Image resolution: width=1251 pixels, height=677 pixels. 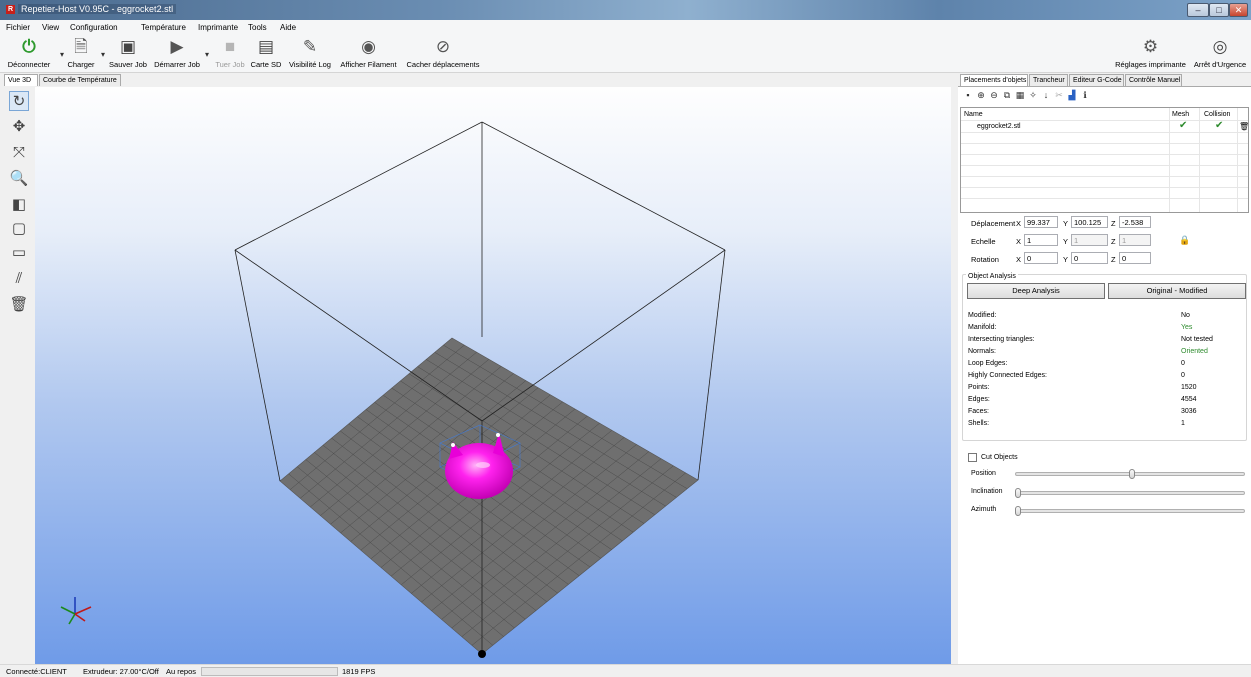 I want to click on table-row: eggrocket2.stl ✔ ✔ 🗑, so click(x=1105, y=126).